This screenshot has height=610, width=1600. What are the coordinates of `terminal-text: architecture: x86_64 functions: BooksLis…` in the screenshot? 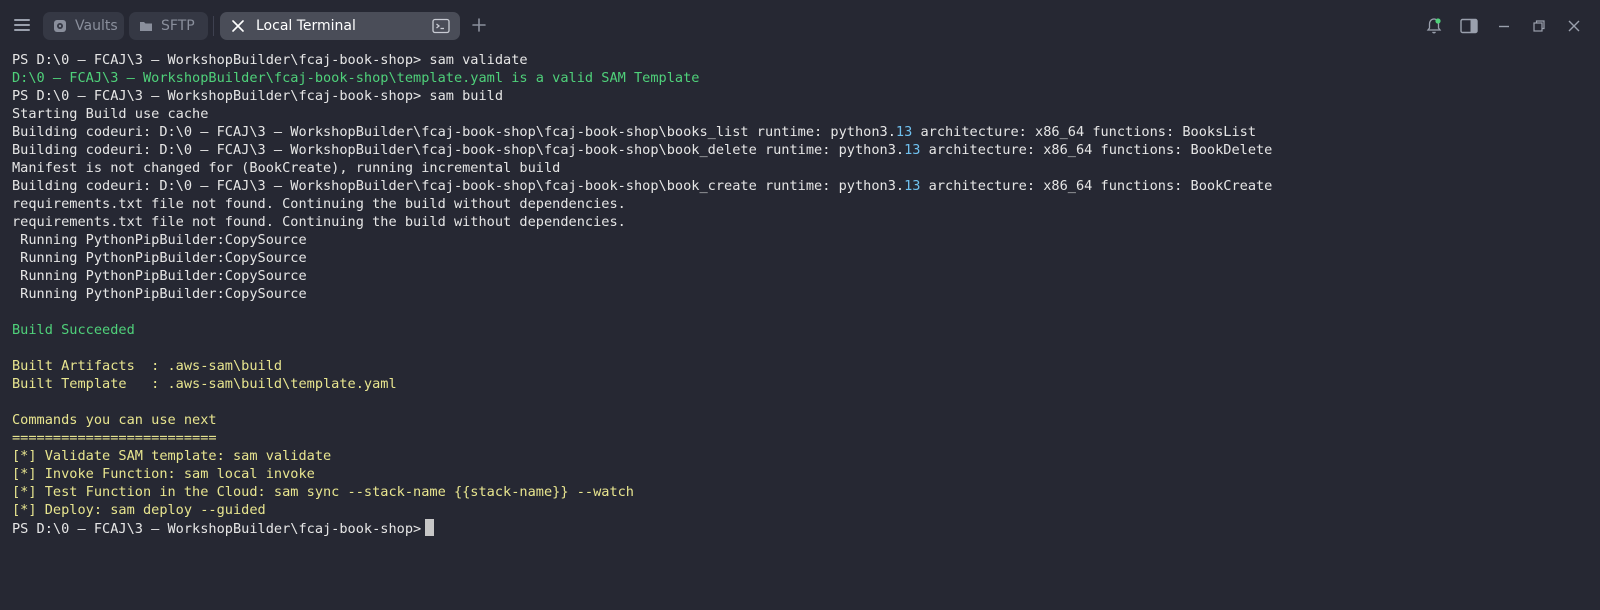 It's located at (1084, 132).